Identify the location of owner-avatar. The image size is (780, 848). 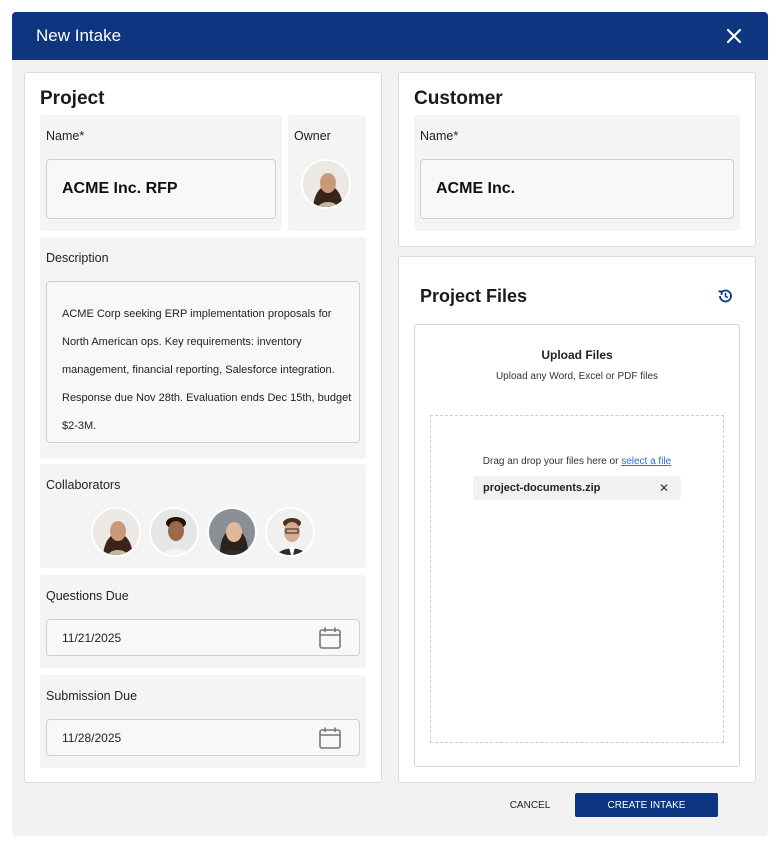
(326, 184).